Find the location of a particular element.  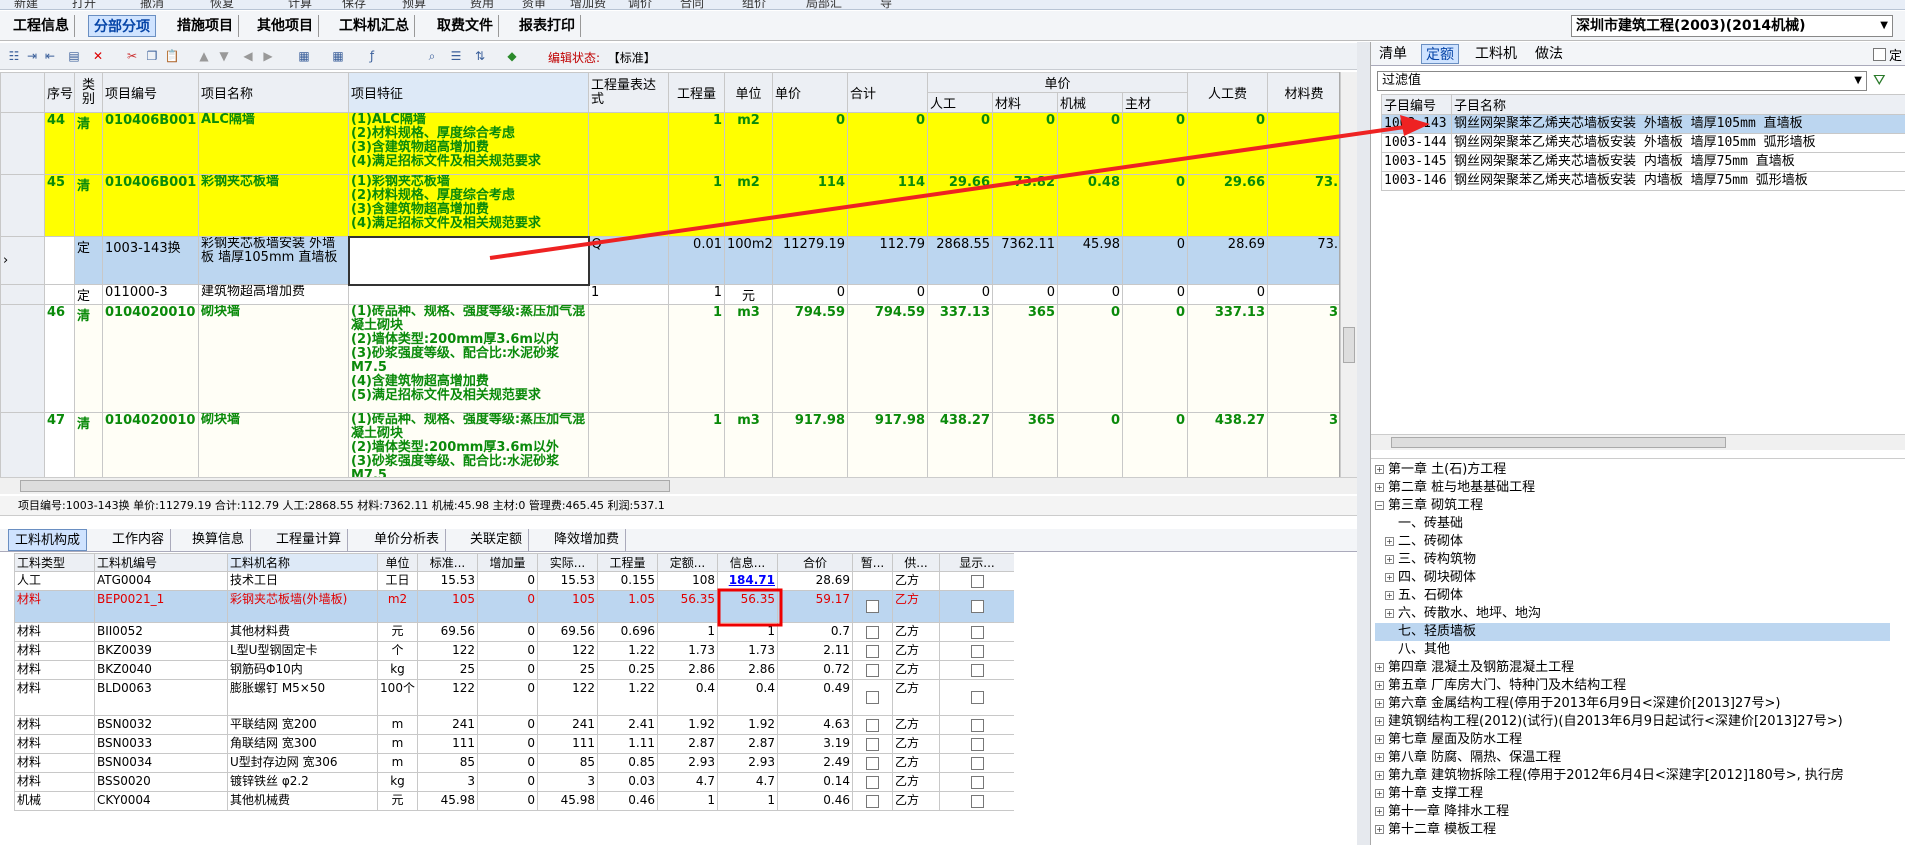

cell-code: 010406B001 is located at coordinates (150, 143).